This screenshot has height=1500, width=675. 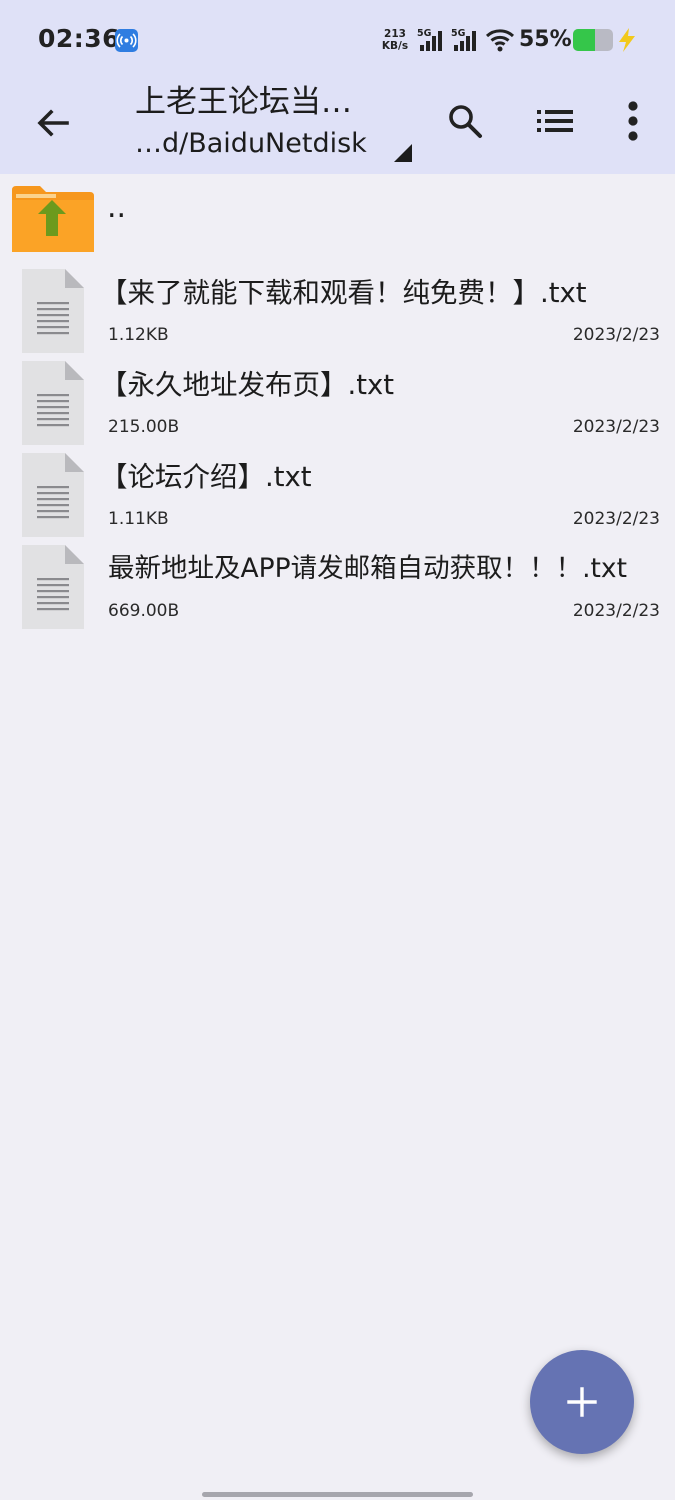 I want to click on back-arrow-icon, so click(x=53, y=123).